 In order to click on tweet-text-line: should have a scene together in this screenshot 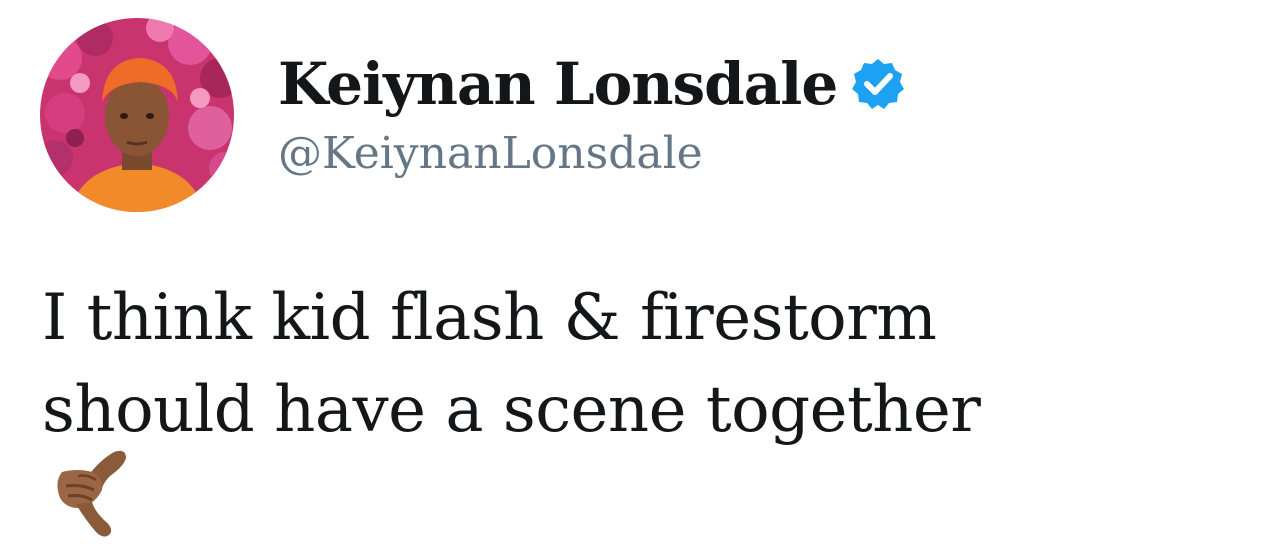, I will do `click(511, 410)`.